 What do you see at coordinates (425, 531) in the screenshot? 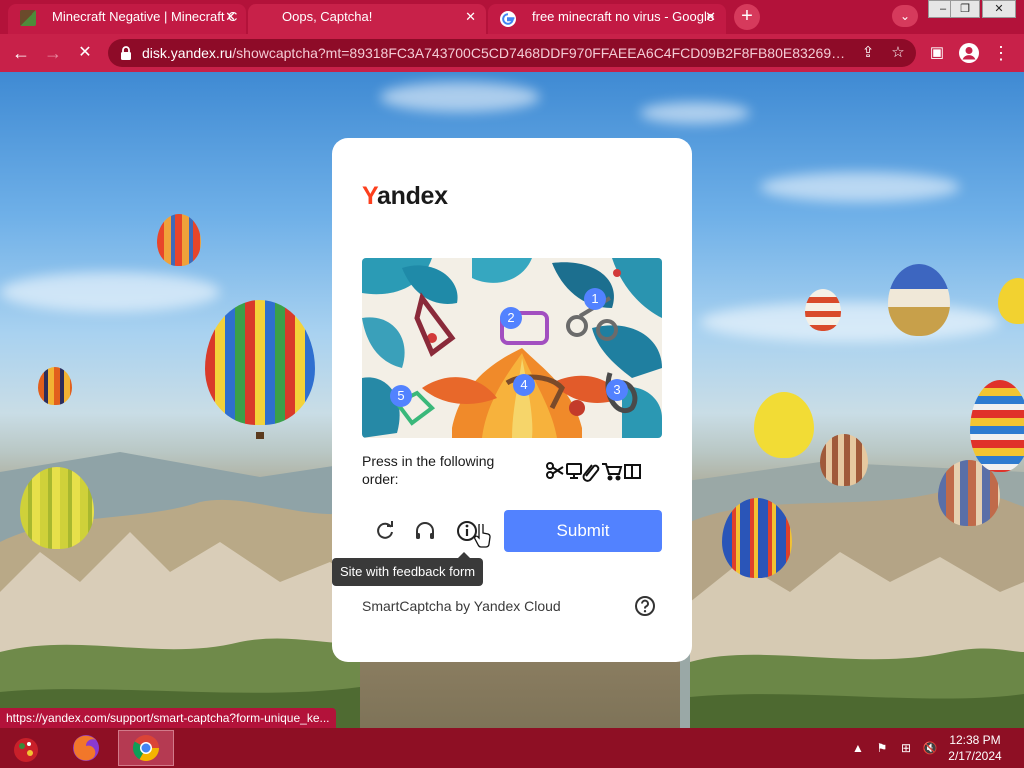
I see `headphones-icon` at bounding box center [425, 531].